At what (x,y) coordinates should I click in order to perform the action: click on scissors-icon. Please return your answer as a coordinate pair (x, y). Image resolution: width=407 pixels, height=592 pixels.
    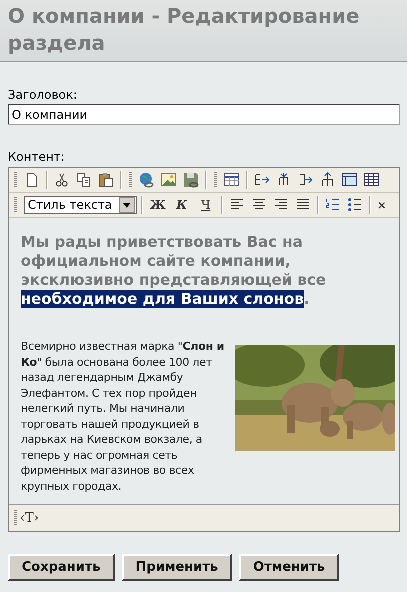
    Looking at the image, I should click on (62, 180).